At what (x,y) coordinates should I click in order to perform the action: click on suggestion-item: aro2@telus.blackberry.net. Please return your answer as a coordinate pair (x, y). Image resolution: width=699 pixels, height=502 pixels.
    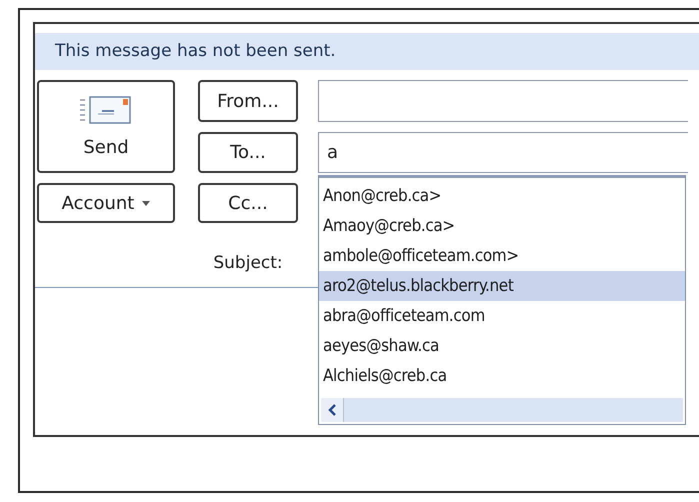
    Looking at the image, I should click on (502, 286).